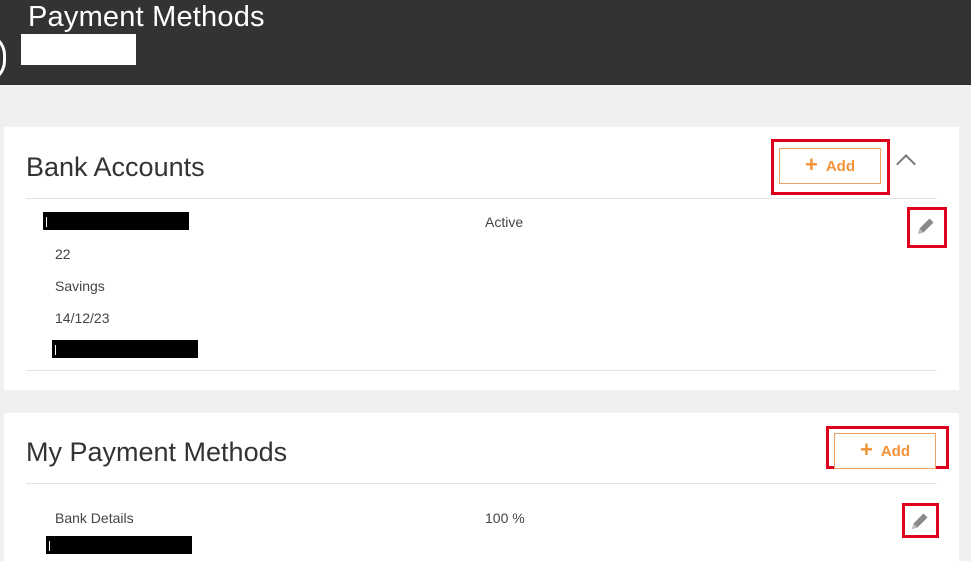 The height and width of the screenshot is (561, 971). Describe the element at coordinates (906, 164) in the screenshot. I see `chevron-up-icon` at that location.